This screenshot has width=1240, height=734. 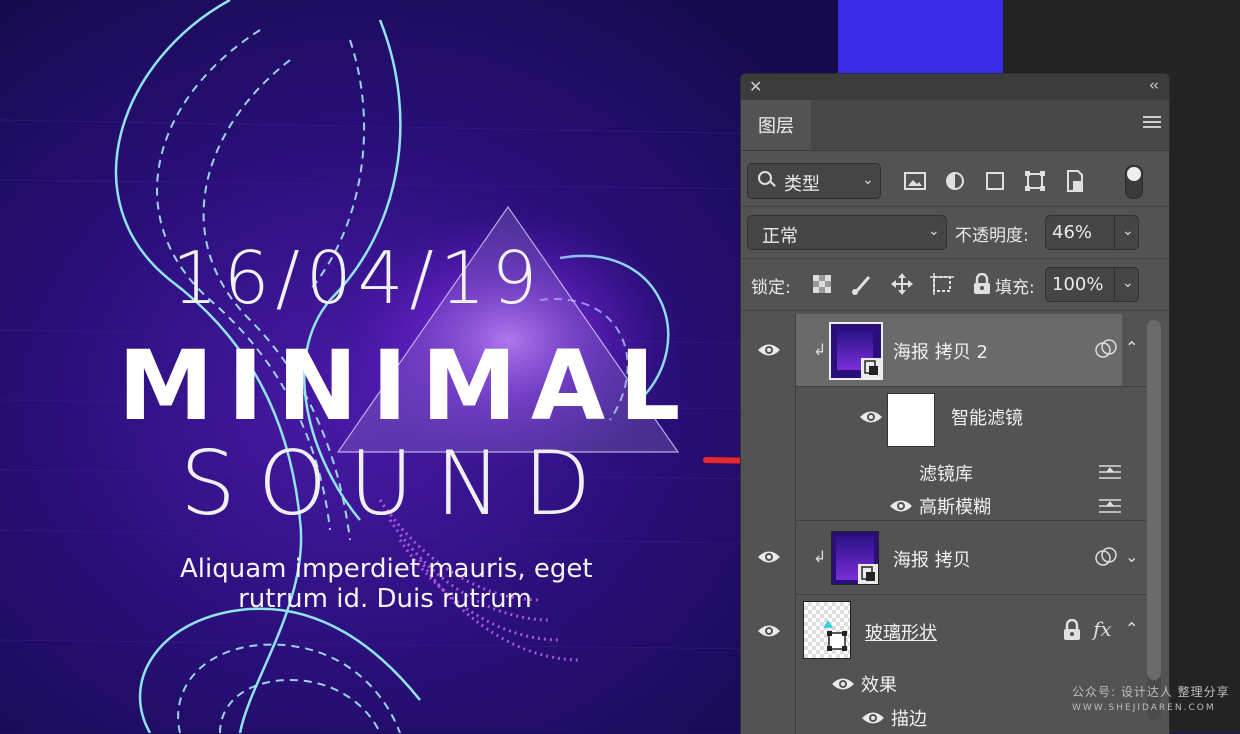 I want to click on adjustment-filter-icon, so click(x=955, y=181).